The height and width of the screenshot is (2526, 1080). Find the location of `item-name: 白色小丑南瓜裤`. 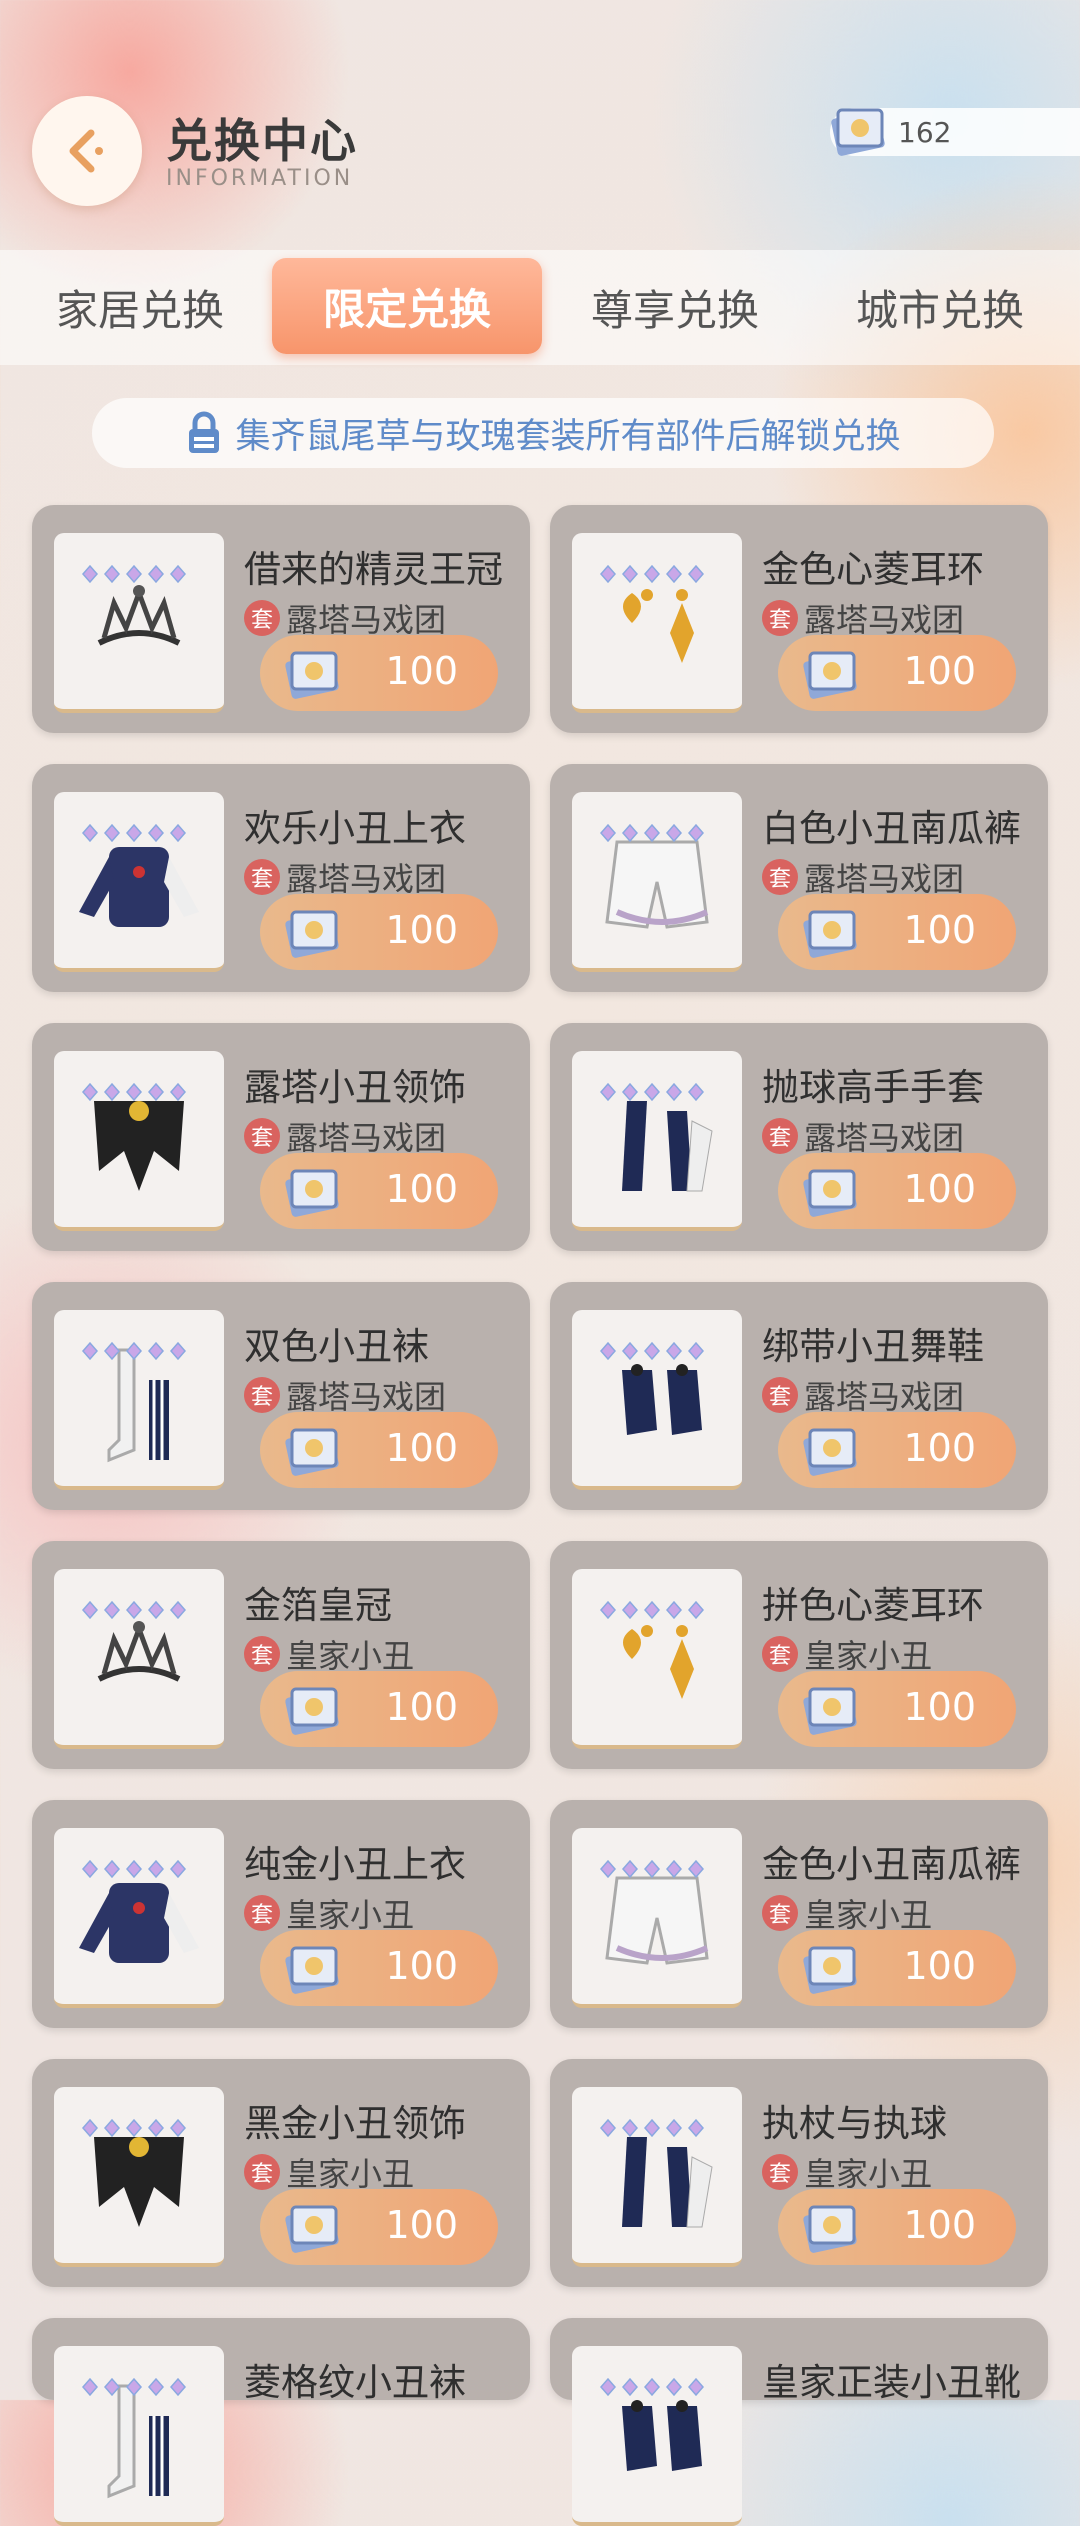

item-name: 白色小丑南瓜裤 is located at coordinates (891, 828).